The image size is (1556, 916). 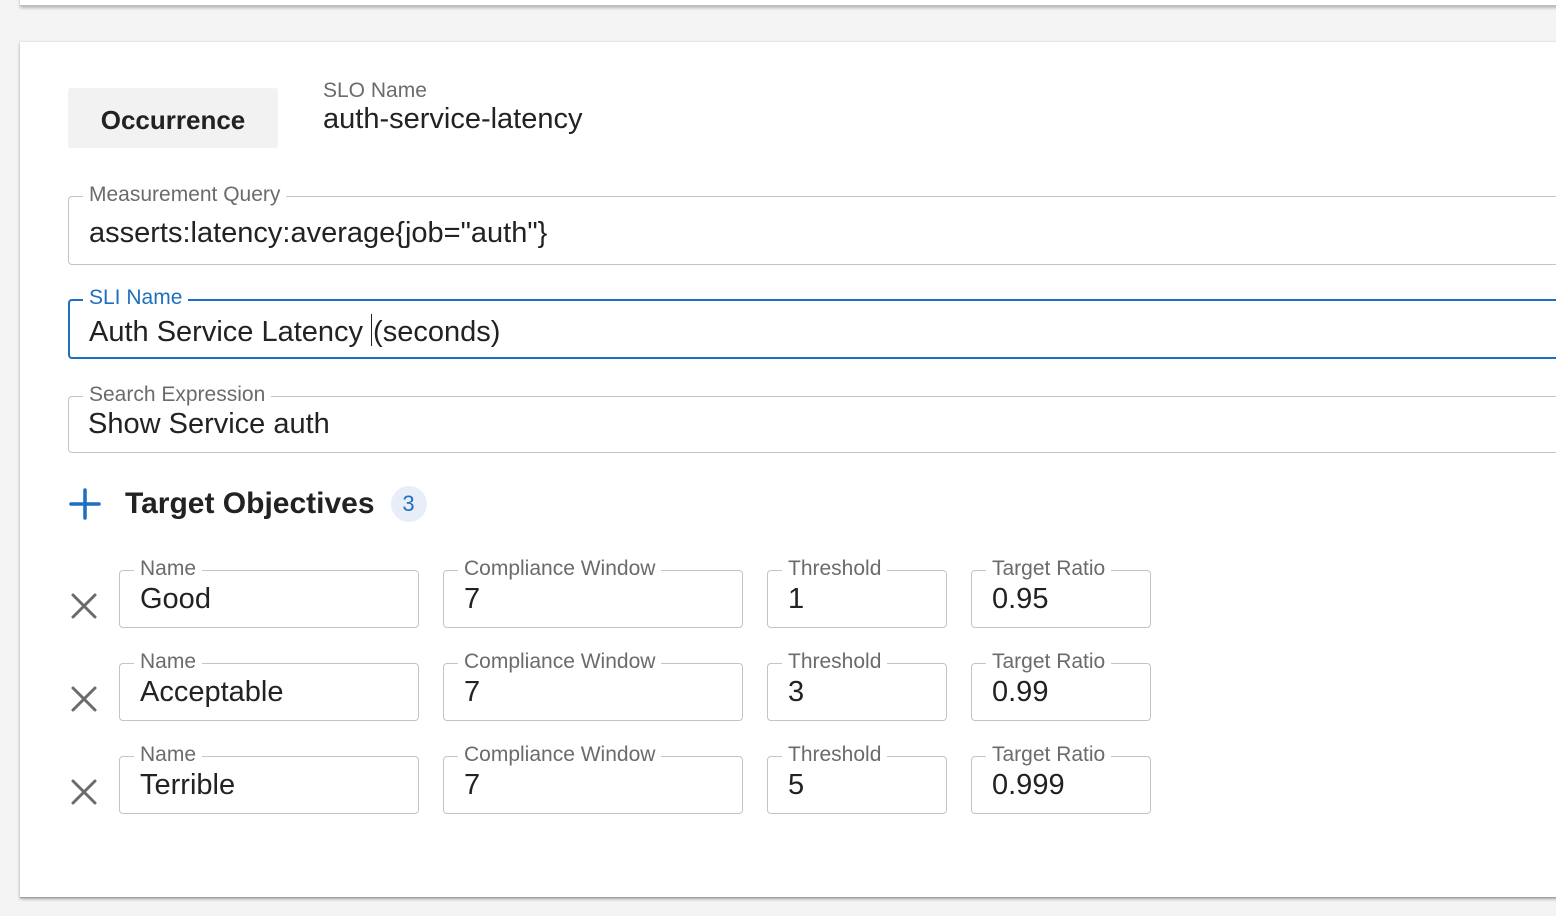 I want to click on target-ratio-field: Target Ratio 0.95, so click(x=1061, y=592).